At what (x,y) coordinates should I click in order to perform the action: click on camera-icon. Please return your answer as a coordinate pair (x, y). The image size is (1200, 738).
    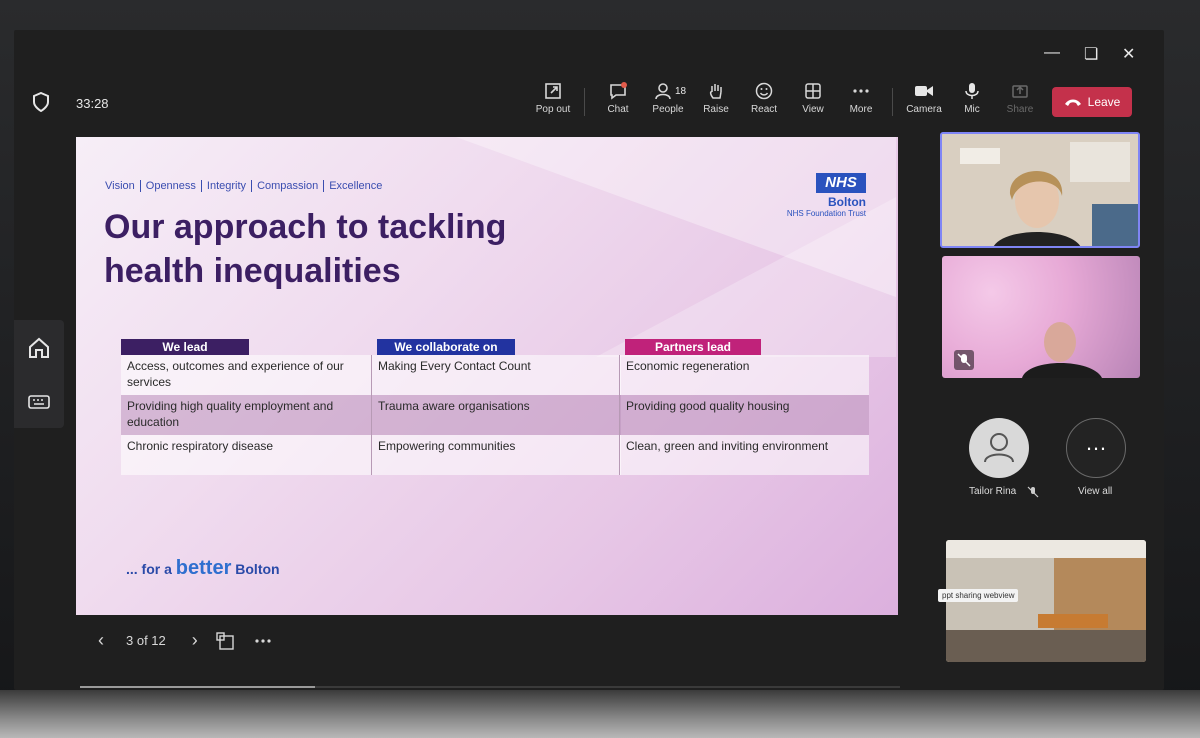
    Looking at the image, I should click on (924, 91).